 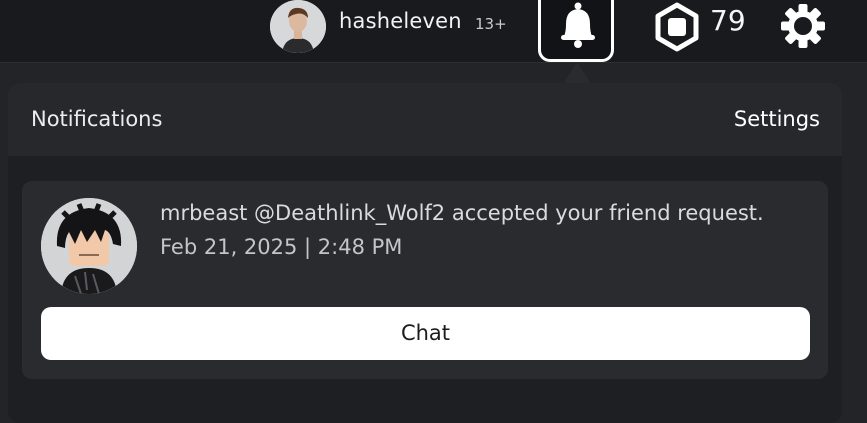 I want to click on robux-balance: 79, so click(x=728, y=20).